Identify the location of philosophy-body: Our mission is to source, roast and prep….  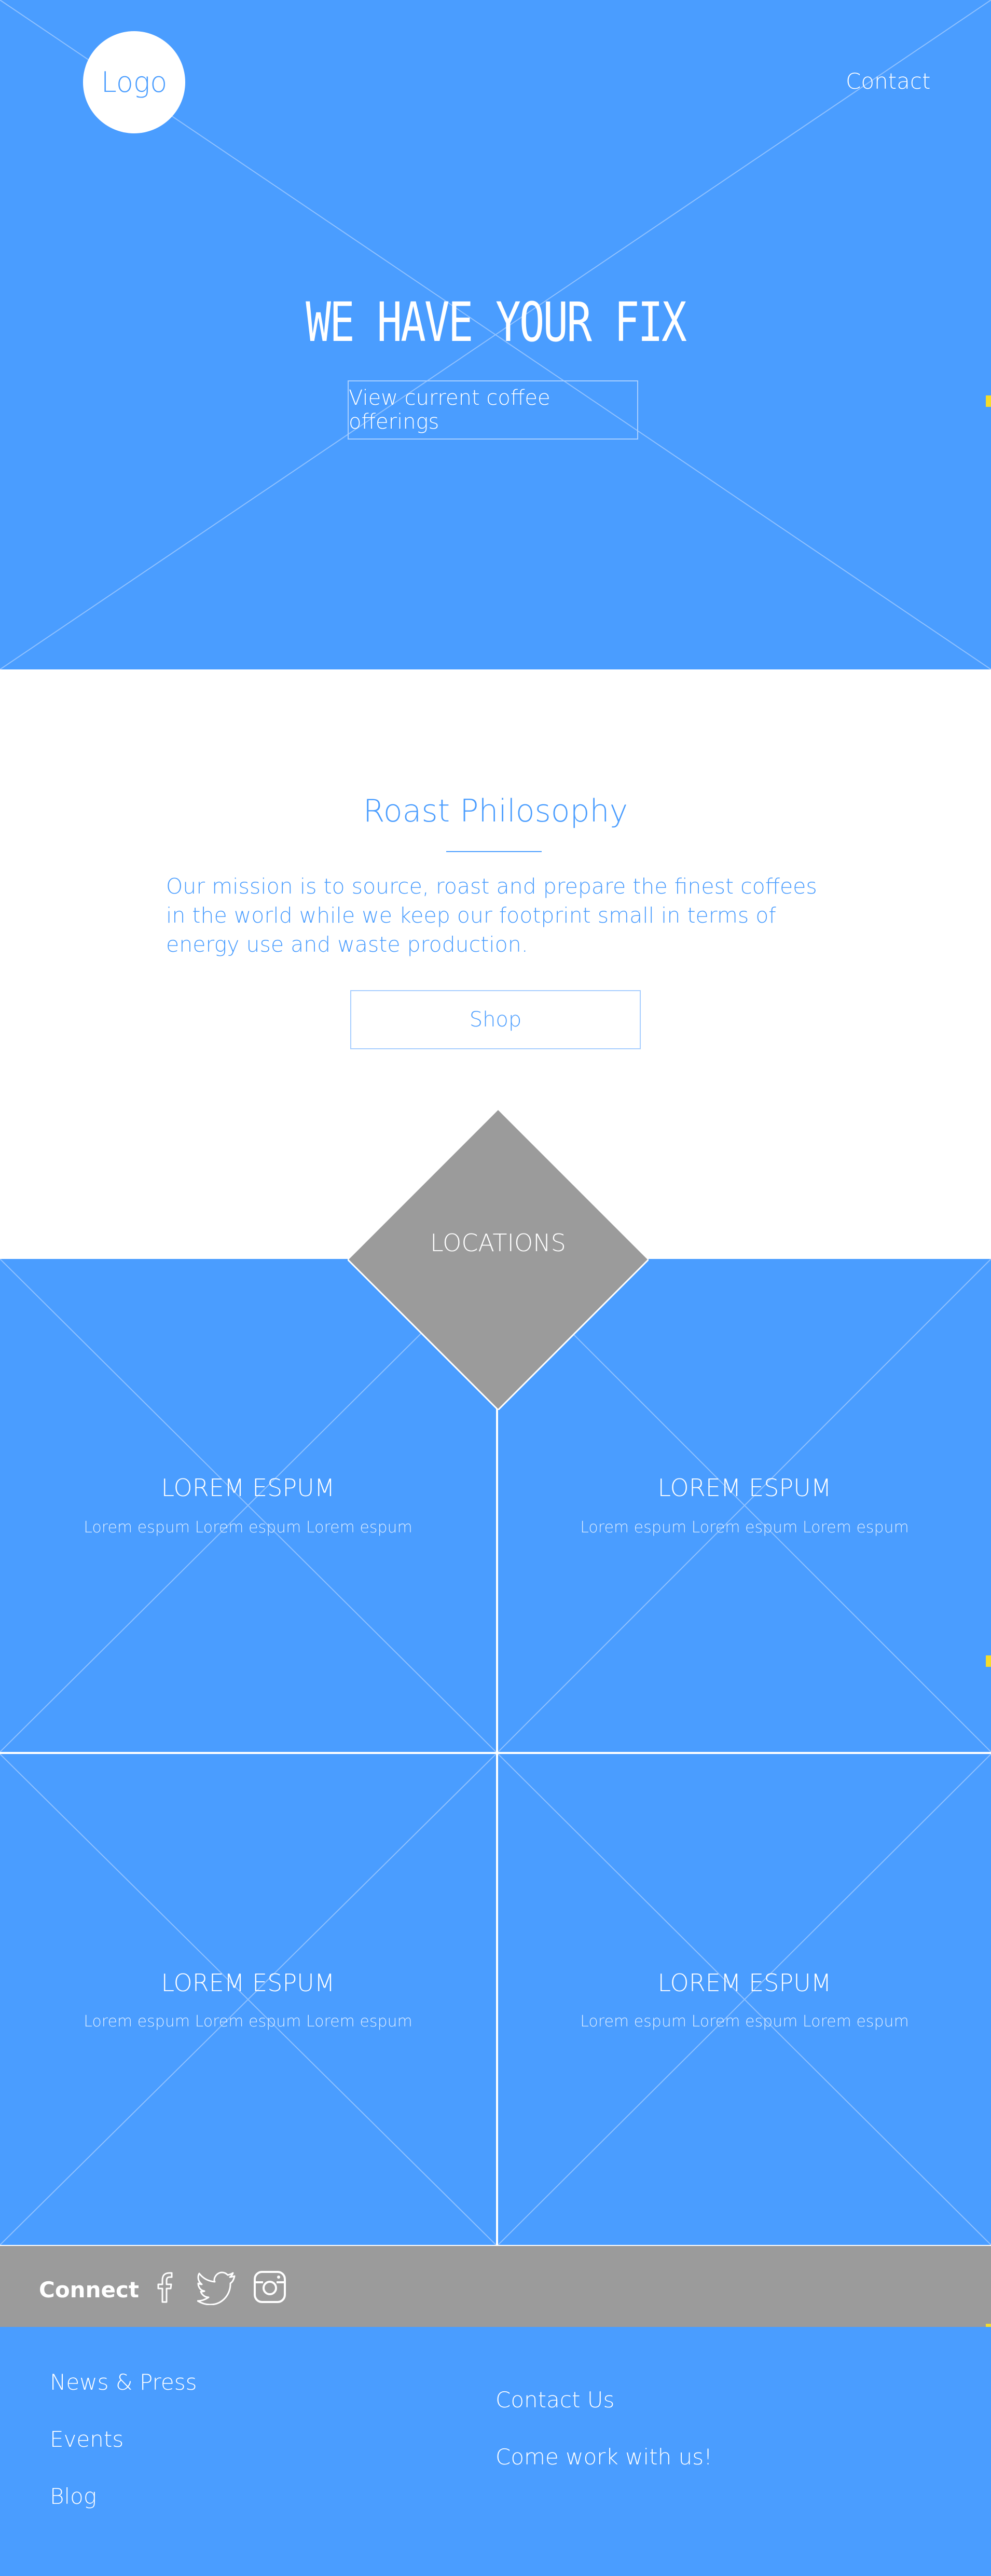
(491, 915).